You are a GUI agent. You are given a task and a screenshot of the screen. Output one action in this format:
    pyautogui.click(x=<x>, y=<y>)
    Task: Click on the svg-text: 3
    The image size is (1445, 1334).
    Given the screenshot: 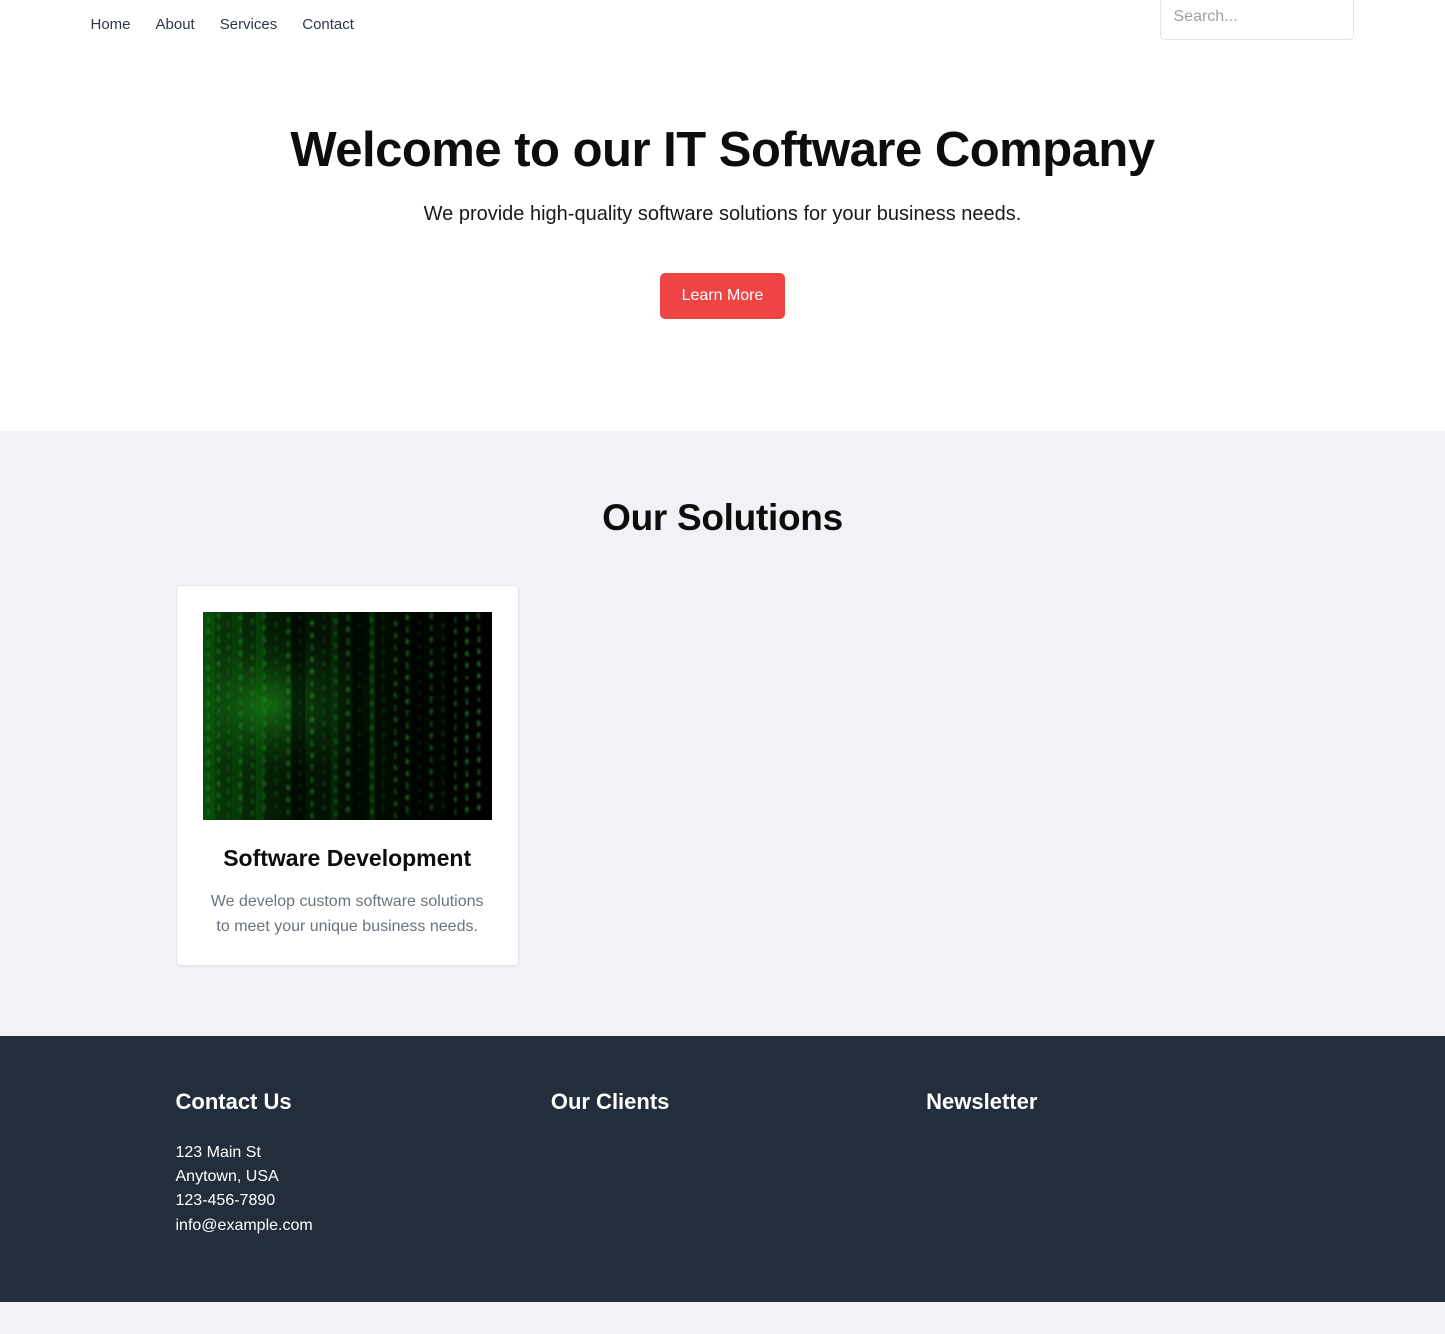 What is the action you would take?
    pyautogui.click(x=479, y=641)
    